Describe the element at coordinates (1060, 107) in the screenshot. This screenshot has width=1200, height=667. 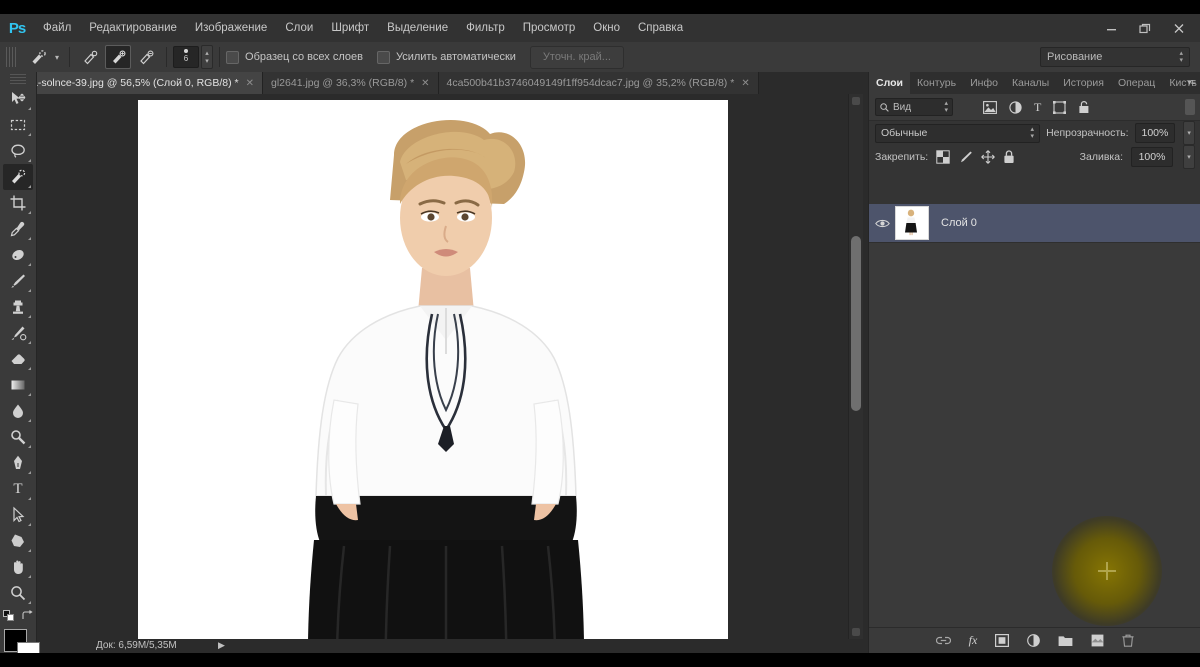
I see `shape-filter-icon` at that location.